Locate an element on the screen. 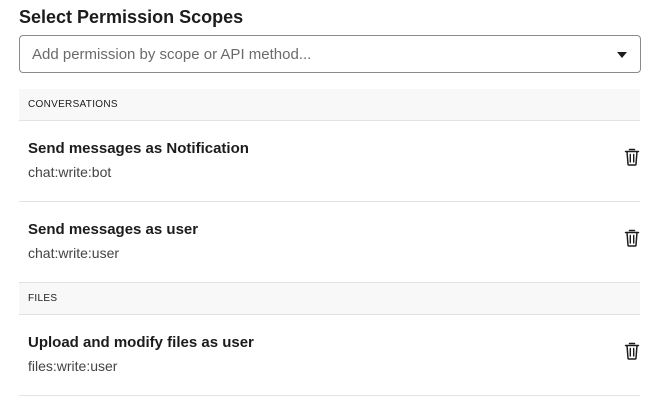 The width and height of the screenshot is (654, 414). scope-title: Upload and modify files as user is located at coordinates (141, 342).